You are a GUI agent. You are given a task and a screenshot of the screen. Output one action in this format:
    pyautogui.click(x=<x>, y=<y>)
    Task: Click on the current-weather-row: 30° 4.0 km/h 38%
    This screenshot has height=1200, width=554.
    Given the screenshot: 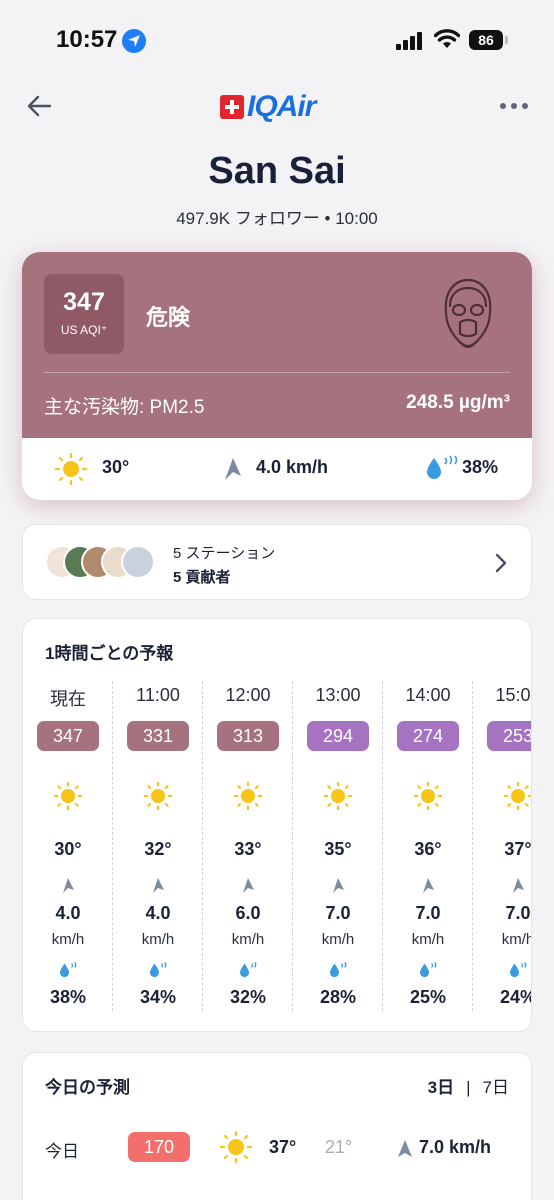 What is the action you would take?
    pyautogui.click(x=277, y=469)
    